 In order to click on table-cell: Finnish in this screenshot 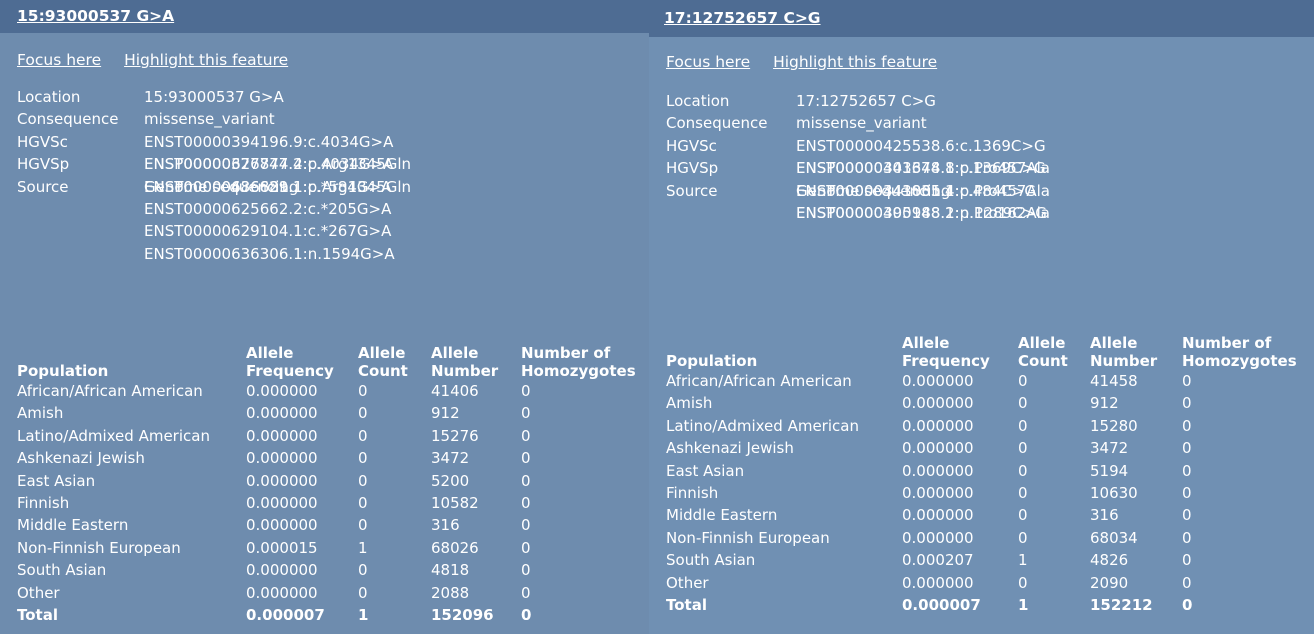, I will do `click(692, 493)`.